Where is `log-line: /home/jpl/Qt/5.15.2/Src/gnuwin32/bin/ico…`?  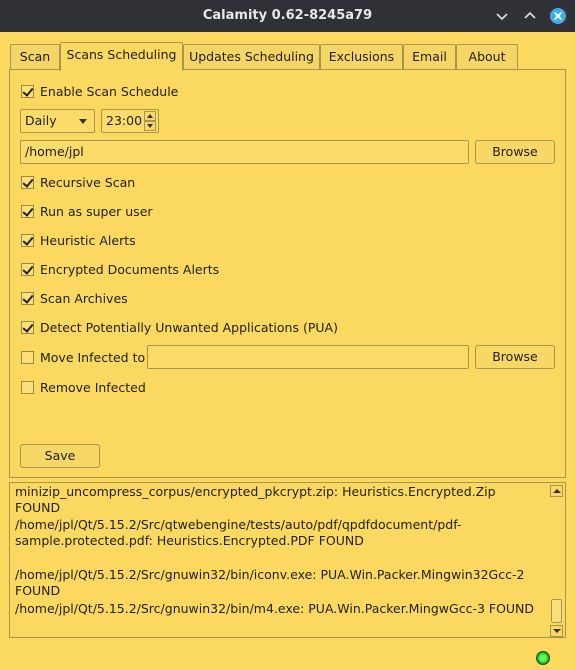
log-line: /home/jpl/Qt/5.15.2/Src/gnuwin32/bin/ico… is located at coordinates (272, 582).